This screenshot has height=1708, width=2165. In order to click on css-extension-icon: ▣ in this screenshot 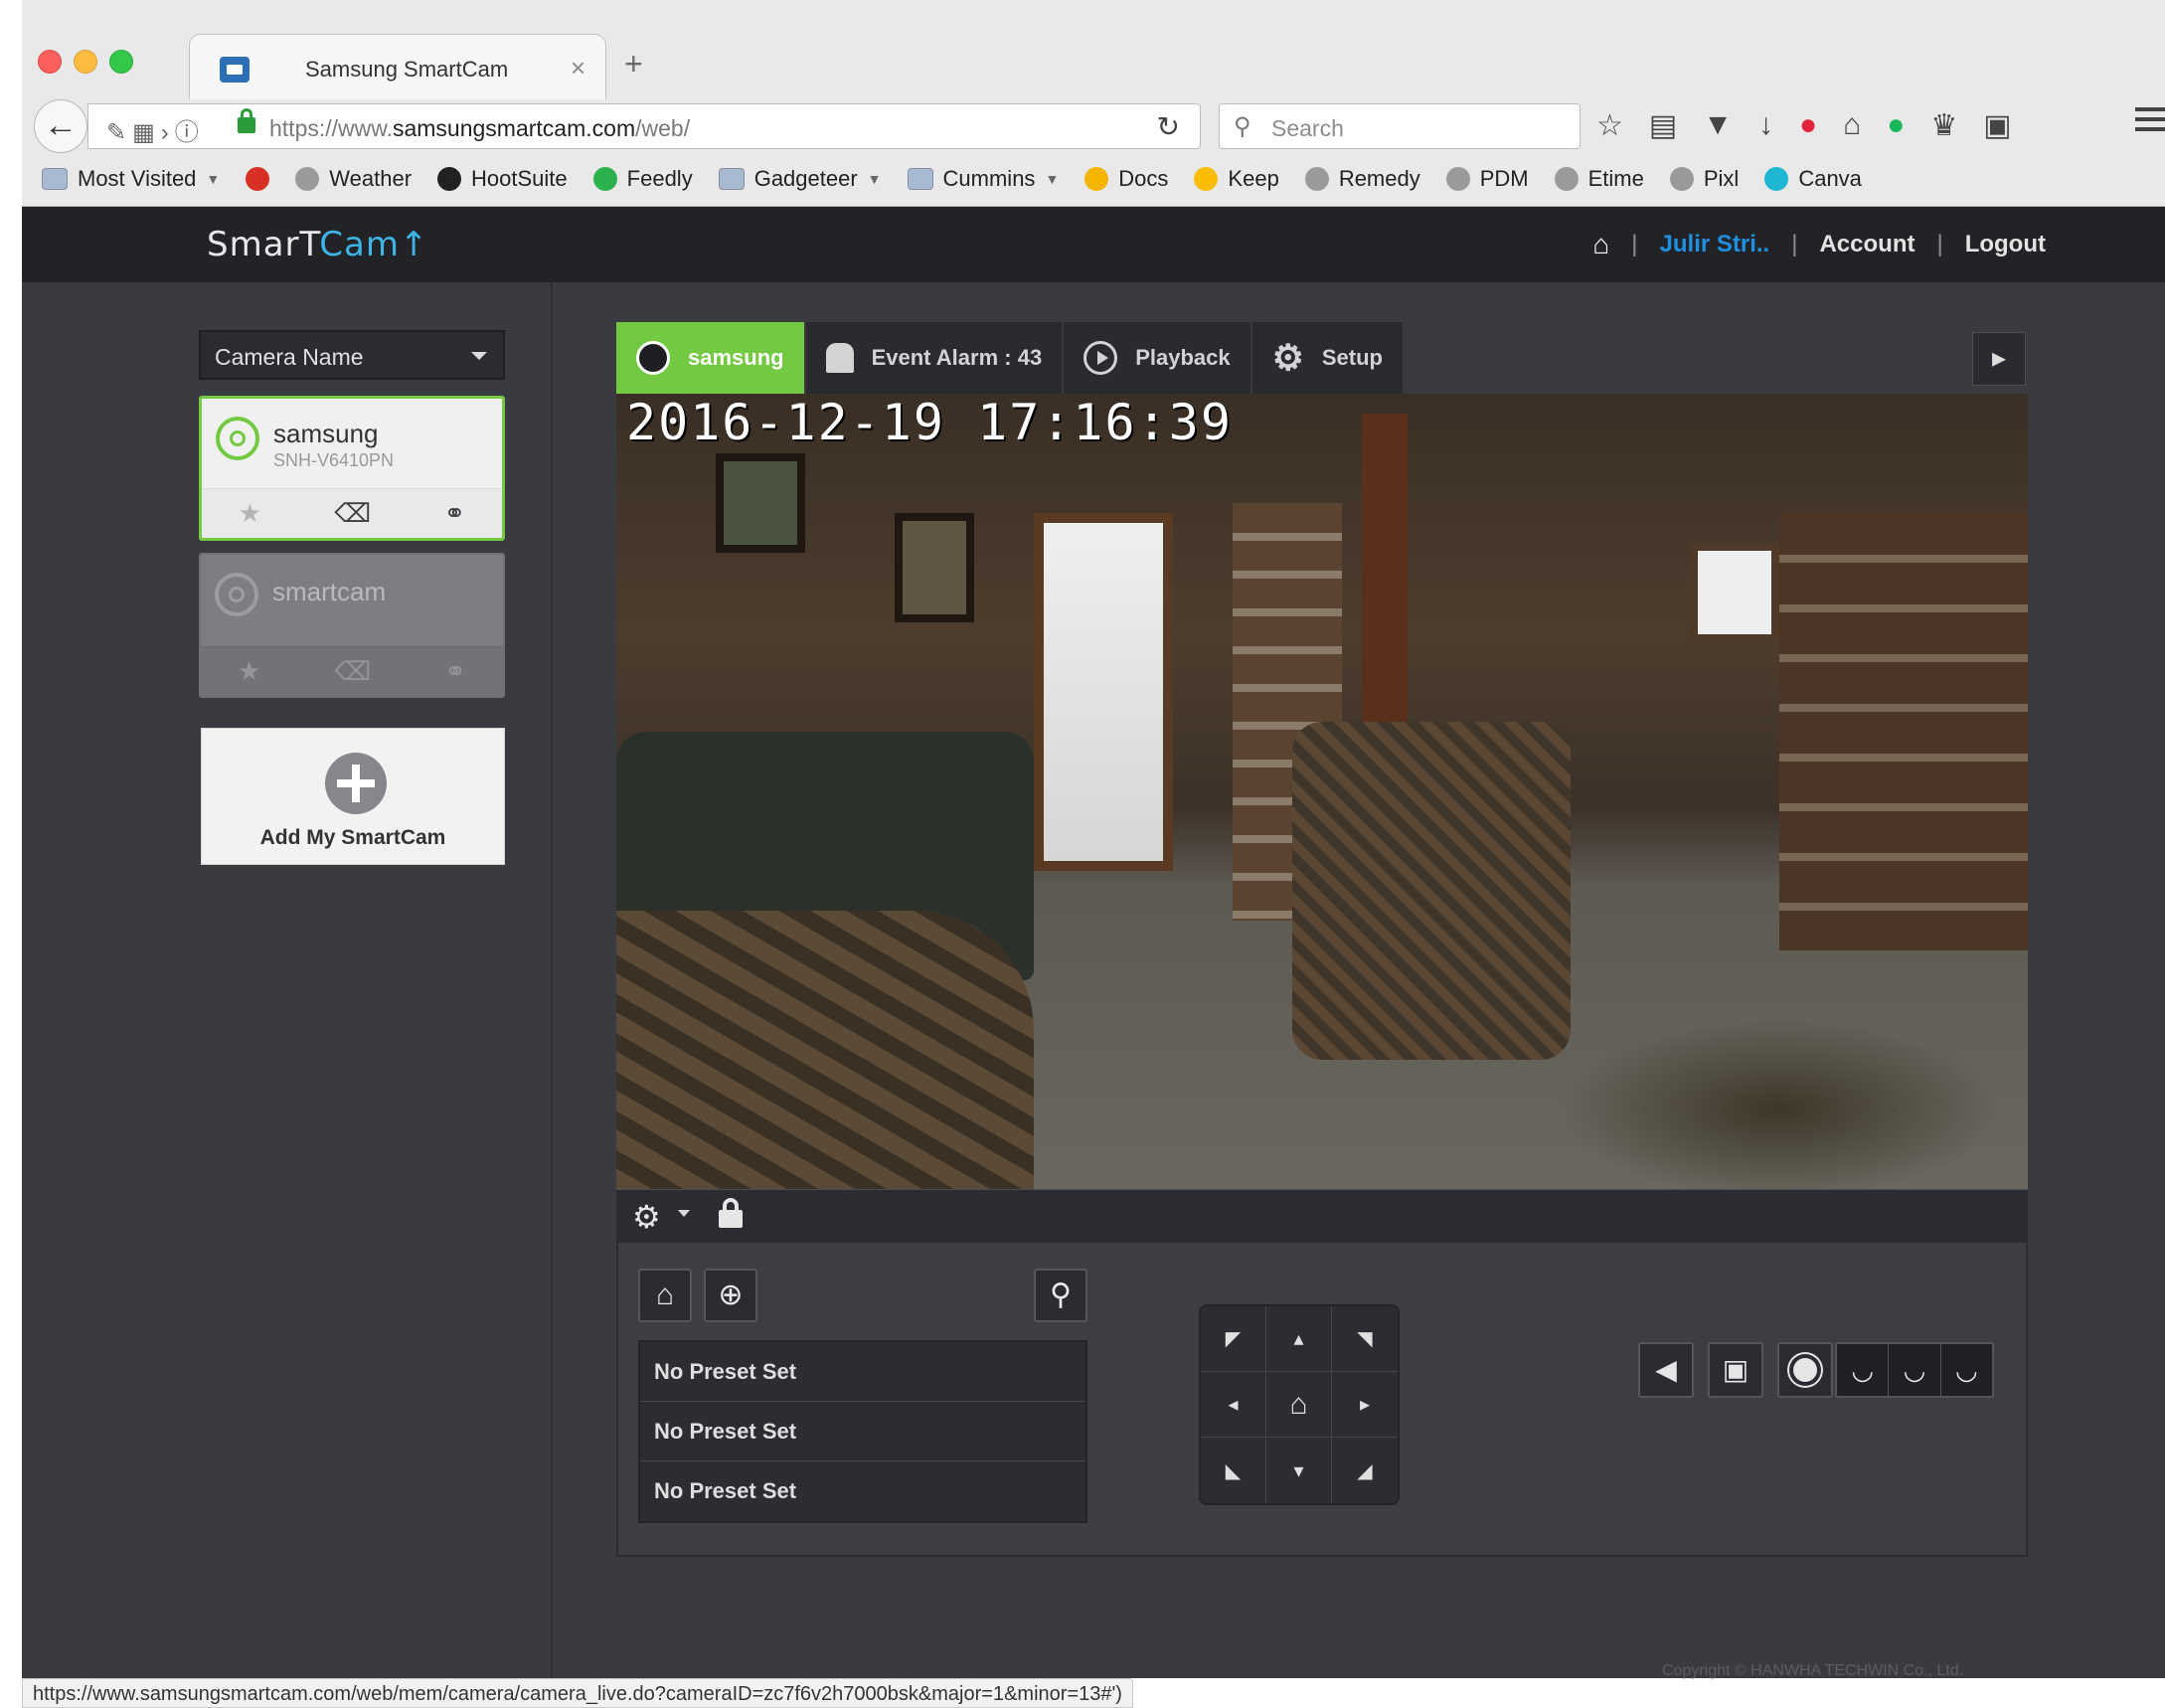, I will do `click(1997, 125)`.